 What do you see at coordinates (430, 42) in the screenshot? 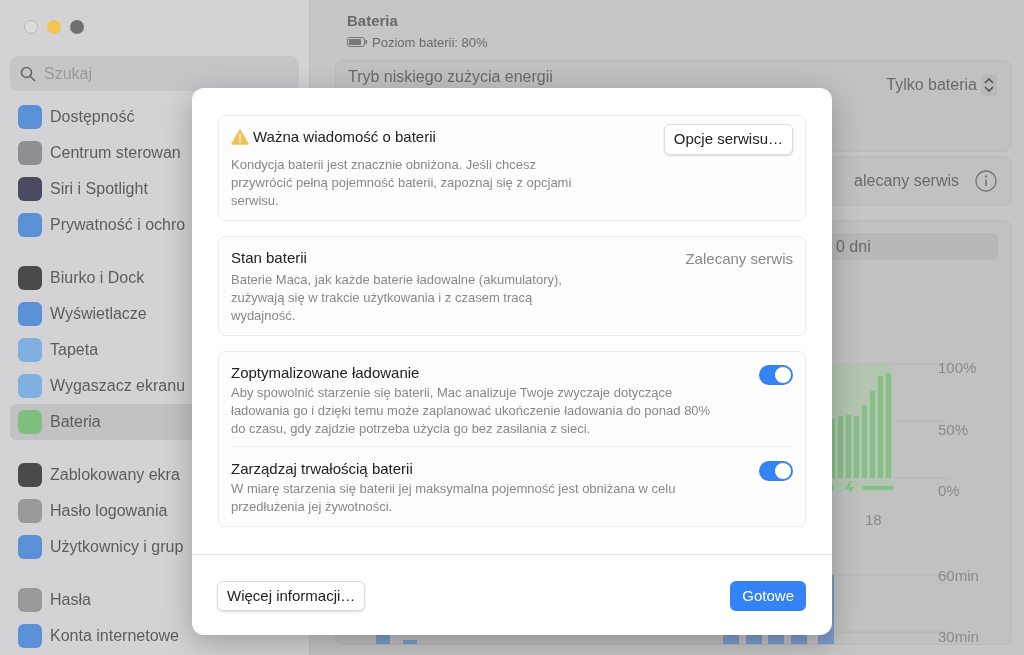
I see `battery-level-text: Poziom baterii: 80%` at bounding box center [430, 42].